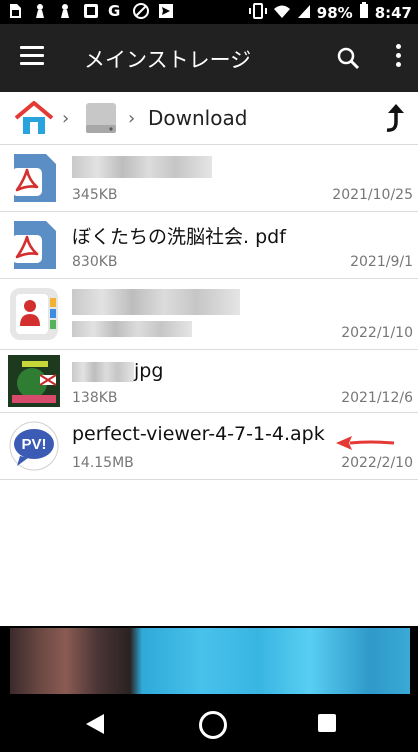 The image size is (418, 752). What do you see at coordinates (95, 262) in the screenshot?
I see `file-size: 830KB` at bounding box center [95, 262].